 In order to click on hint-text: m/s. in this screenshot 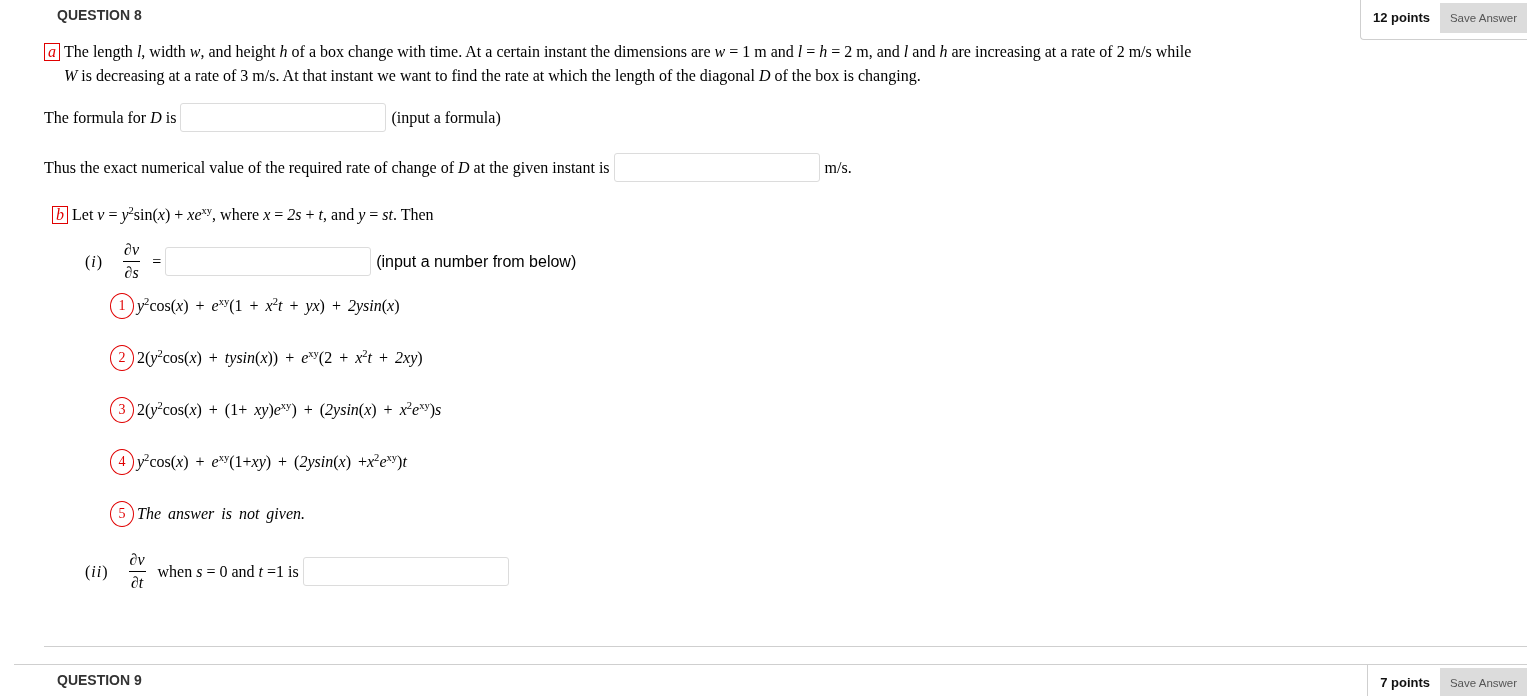, I will do `click(838, 167)`.